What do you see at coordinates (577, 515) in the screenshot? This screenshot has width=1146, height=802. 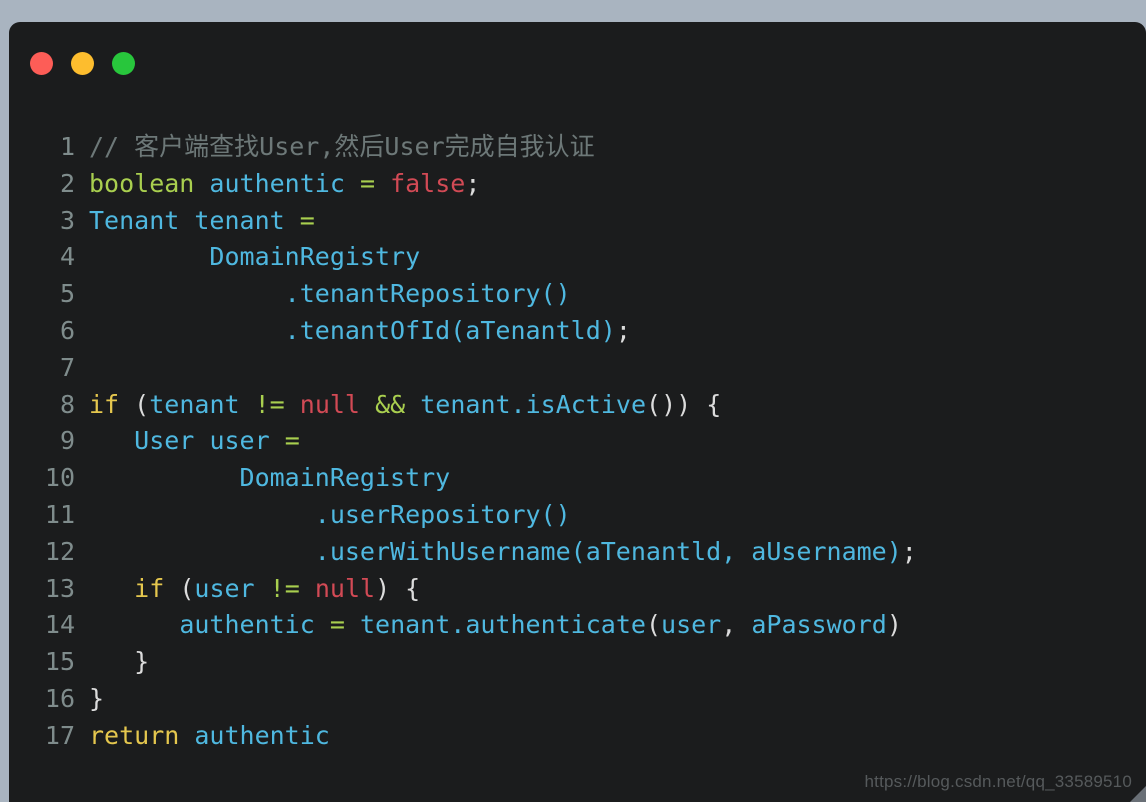 I see `code-line: 11 .userRepository()` at bounding box center [577, 515].